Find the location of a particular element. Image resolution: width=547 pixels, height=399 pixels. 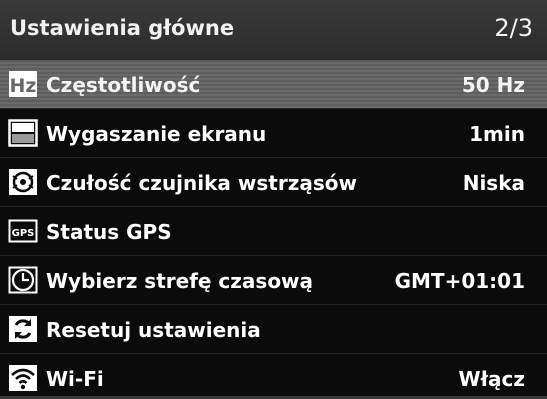

menu-item-value: GMT+01:01 is located at coordinates (459, 281).